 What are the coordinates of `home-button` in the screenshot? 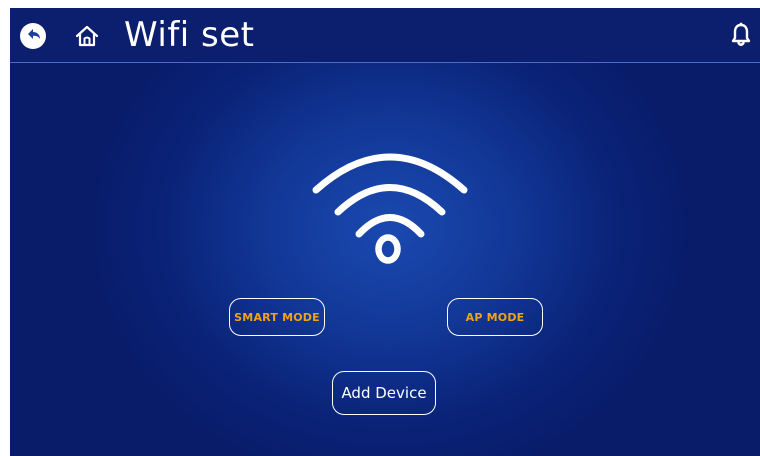 It's located at (87, 36).